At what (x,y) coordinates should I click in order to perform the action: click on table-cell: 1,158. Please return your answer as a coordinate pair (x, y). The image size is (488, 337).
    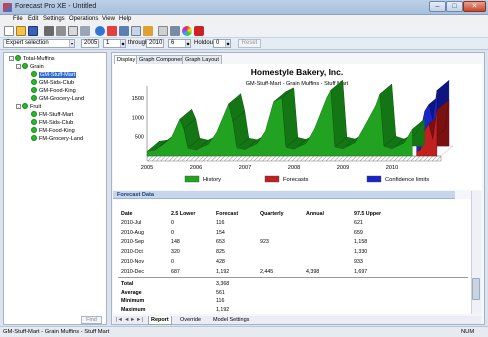
    Looking at the image, I should click on (361, 242).